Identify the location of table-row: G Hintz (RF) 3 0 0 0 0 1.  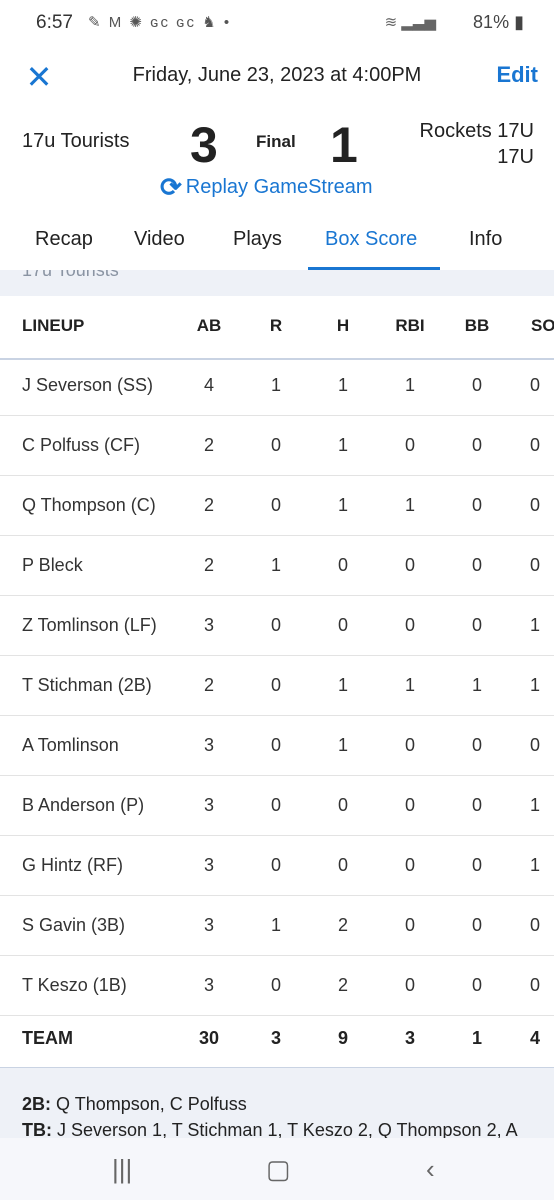
(277, 866).